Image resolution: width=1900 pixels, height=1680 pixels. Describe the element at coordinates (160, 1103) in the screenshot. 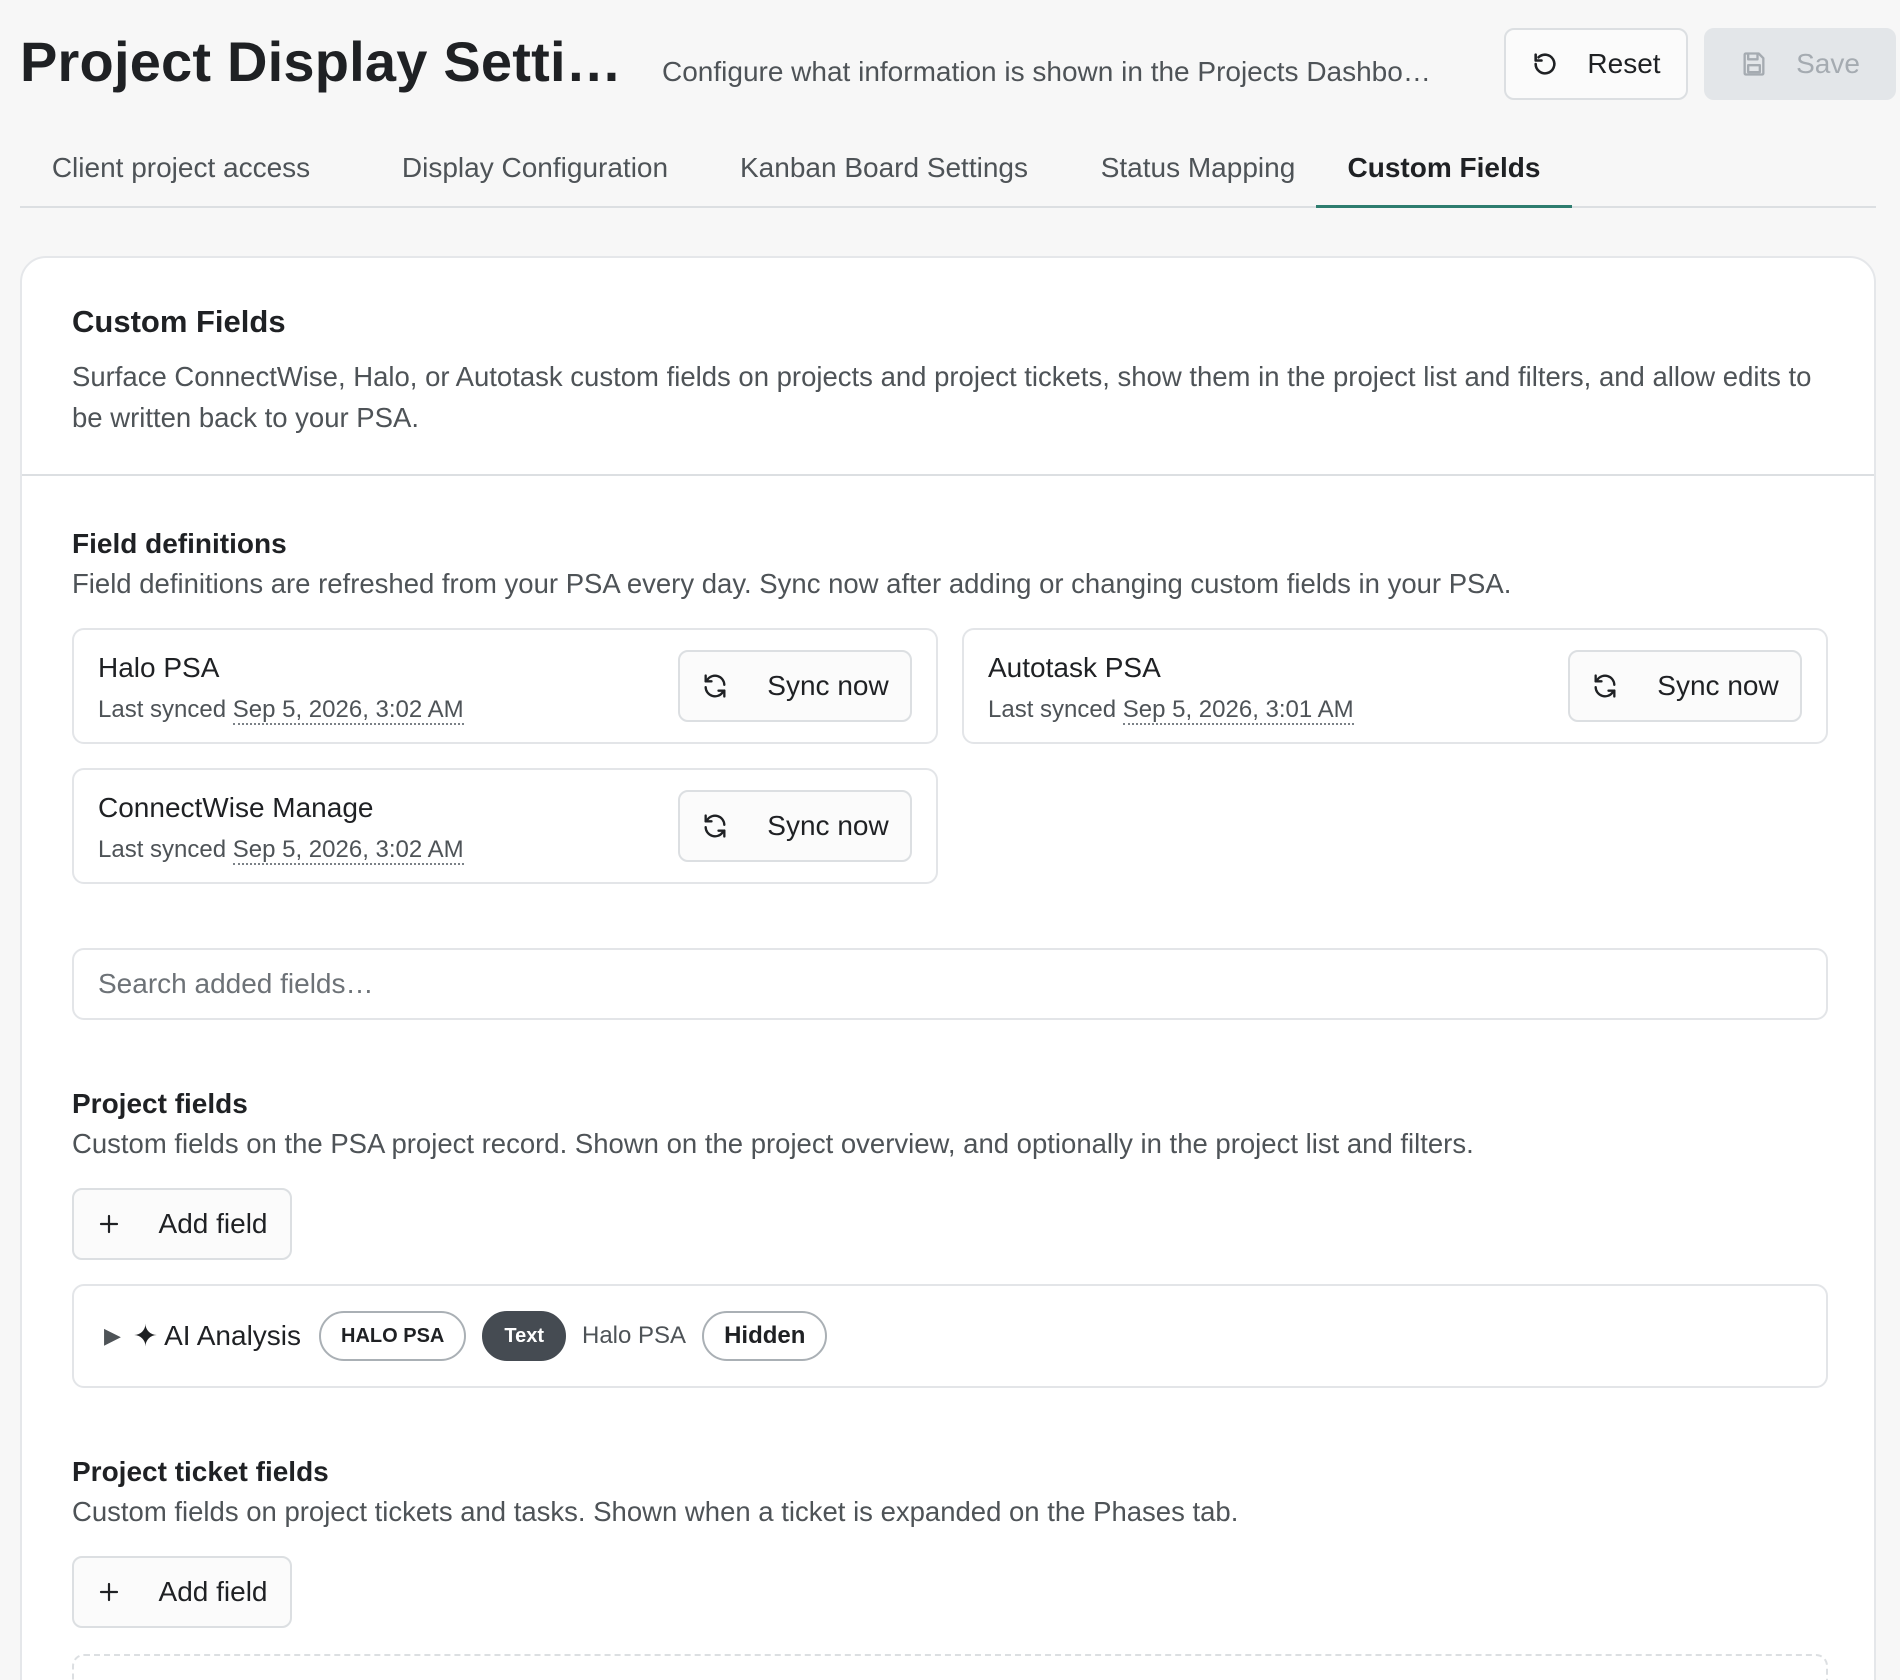

I see `project-fields-title: Project fields` at that location.